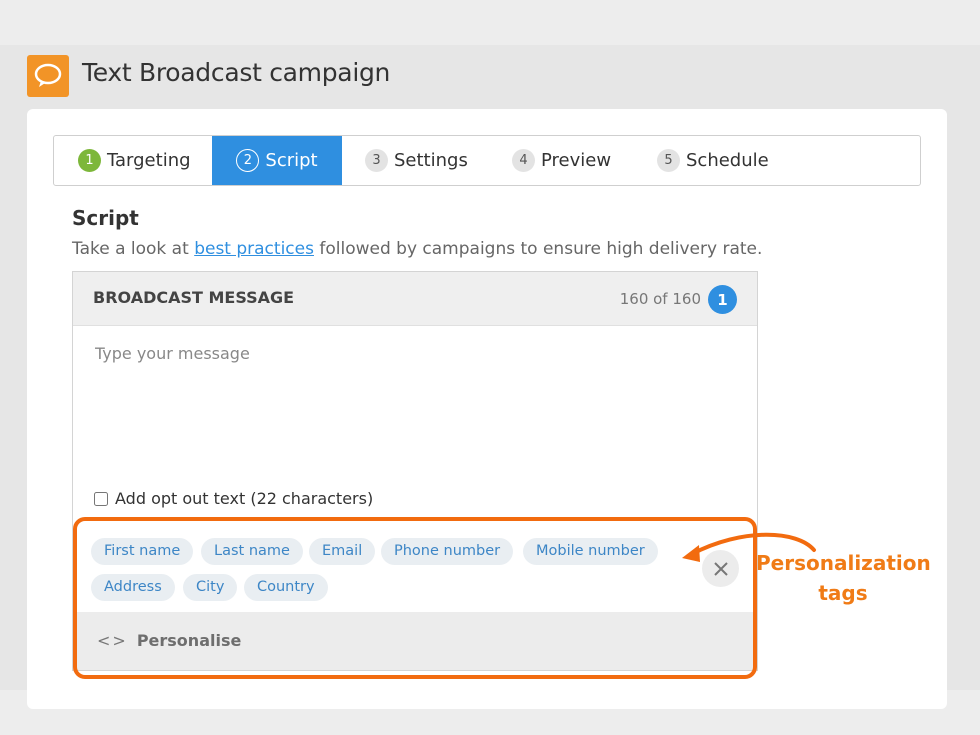  What do you see at coordinates (254, 249) in the screenshot?
I see `best-practices-link: best practices` at bounding box center [254, 249].